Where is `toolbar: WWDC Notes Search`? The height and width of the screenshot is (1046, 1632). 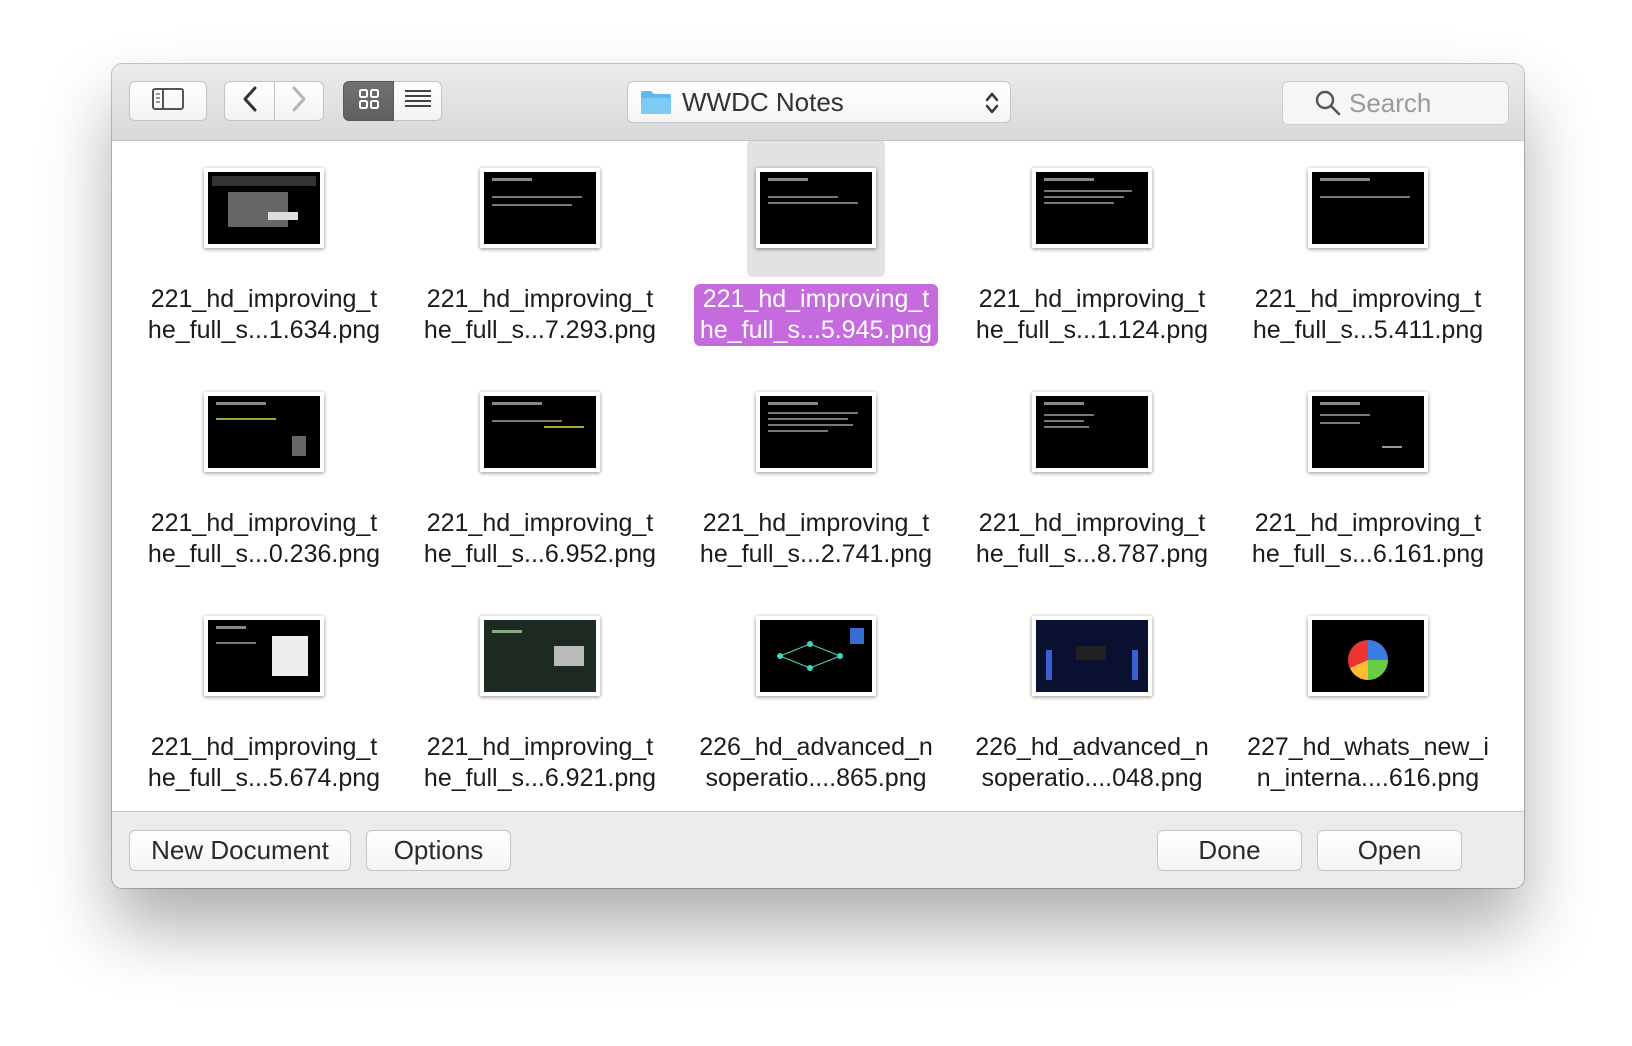
toolbar: WWDC Notes Search is located at coordinates (818, 102).